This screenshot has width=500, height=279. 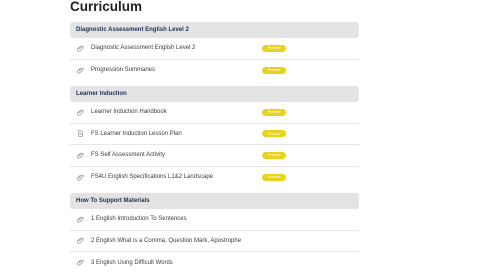 I want to click on document-icon, so click(x=80, y=134).